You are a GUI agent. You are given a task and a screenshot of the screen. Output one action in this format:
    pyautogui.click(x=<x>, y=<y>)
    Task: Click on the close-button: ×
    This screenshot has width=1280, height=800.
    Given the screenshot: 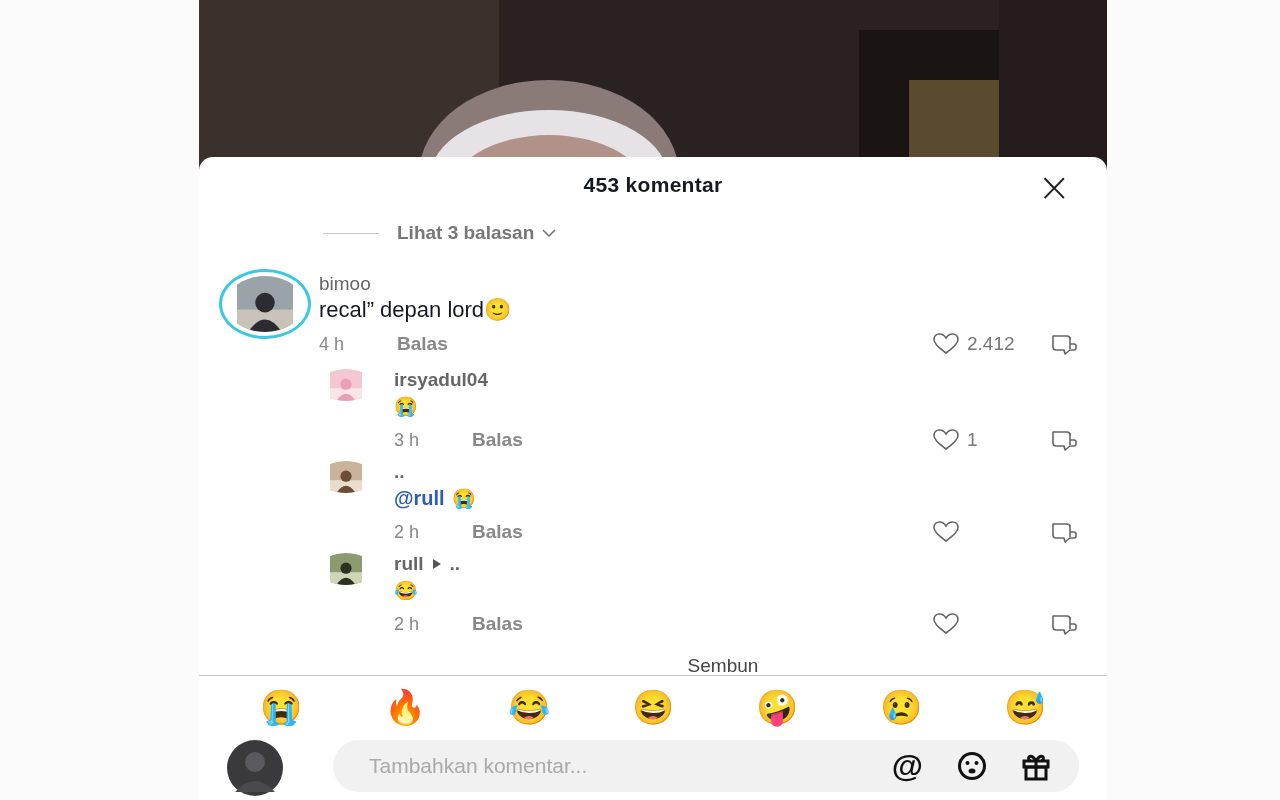 What is the action you would take?
    pyautogui.click(x=1054, y=187)
    